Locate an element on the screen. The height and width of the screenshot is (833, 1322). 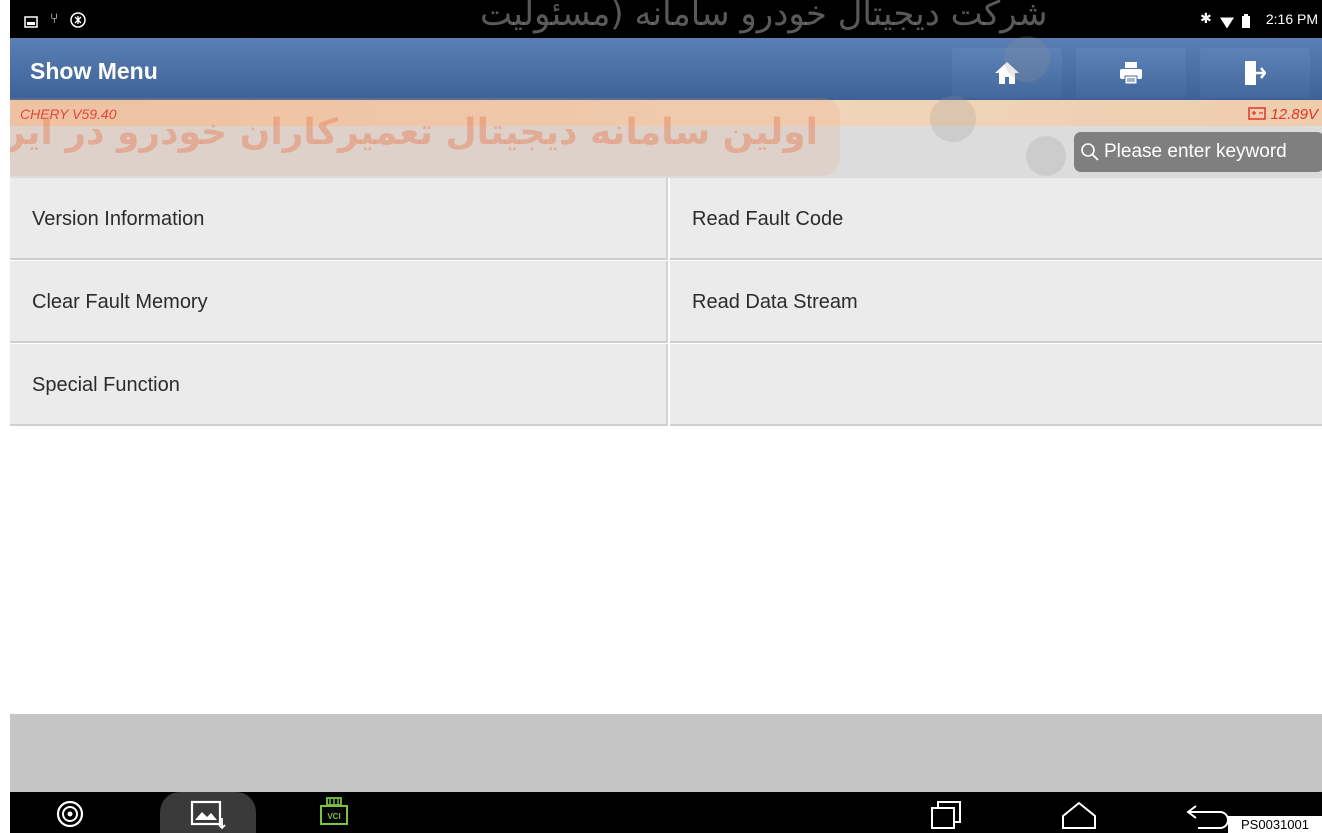
battery-icon is located at coordinates (1257, 113).